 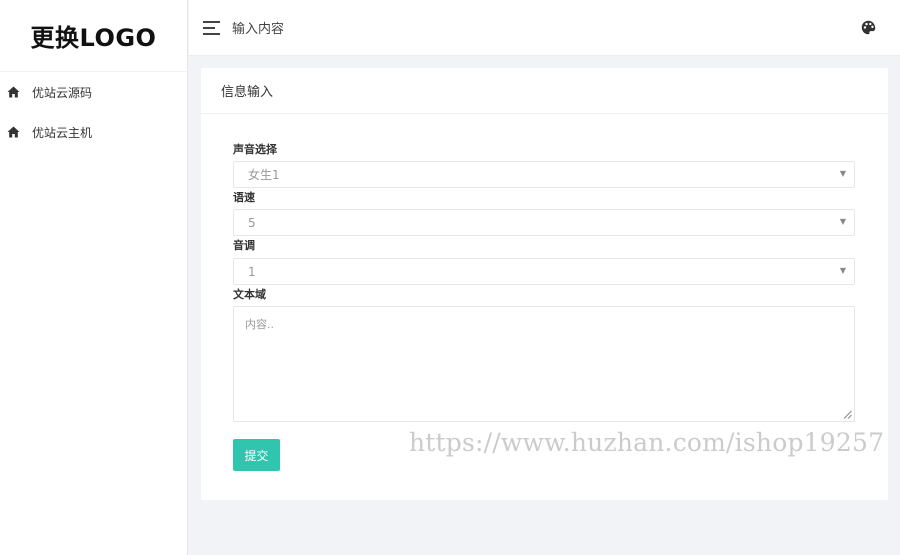 What do you see at coordinates (647, 442) in the screenshot?
I see `watermark-text: https://www.huzhan.com/ishop19257` at bounding box center [647, 442].